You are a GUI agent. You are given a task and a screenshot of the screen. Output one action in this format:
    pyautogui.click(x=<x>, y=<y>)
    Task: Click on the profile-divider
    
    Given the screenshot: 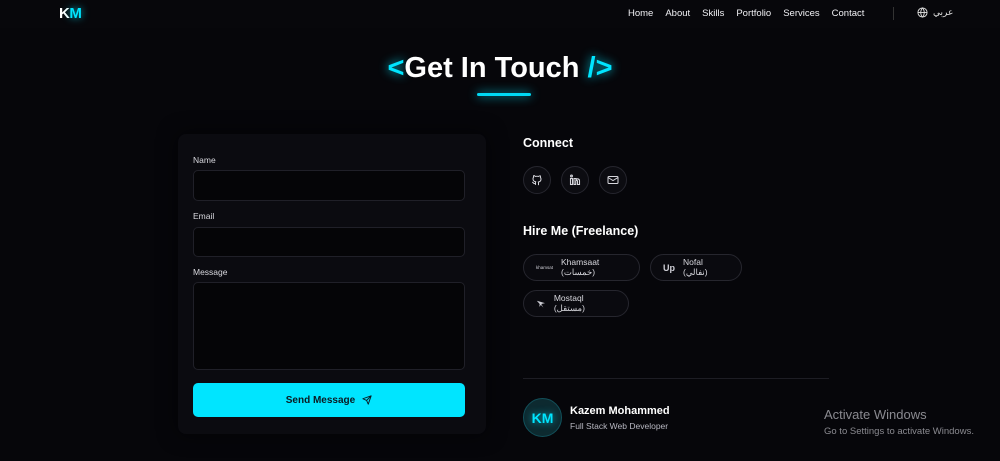 What is the action you would take?
    pyautogui.click(x=676, y=378)
    